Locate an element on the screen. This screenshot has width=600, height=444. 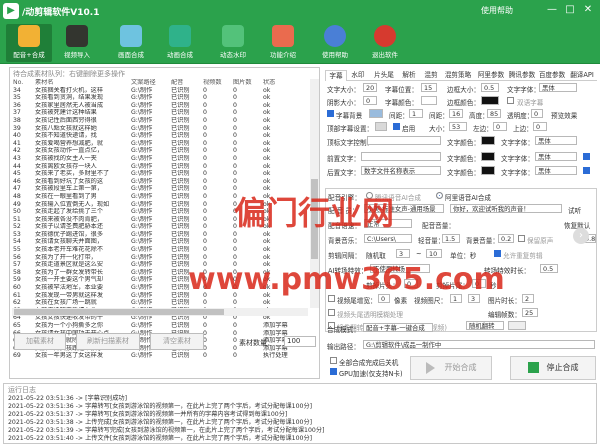
top-text-input is located at coordinates (404, 140).